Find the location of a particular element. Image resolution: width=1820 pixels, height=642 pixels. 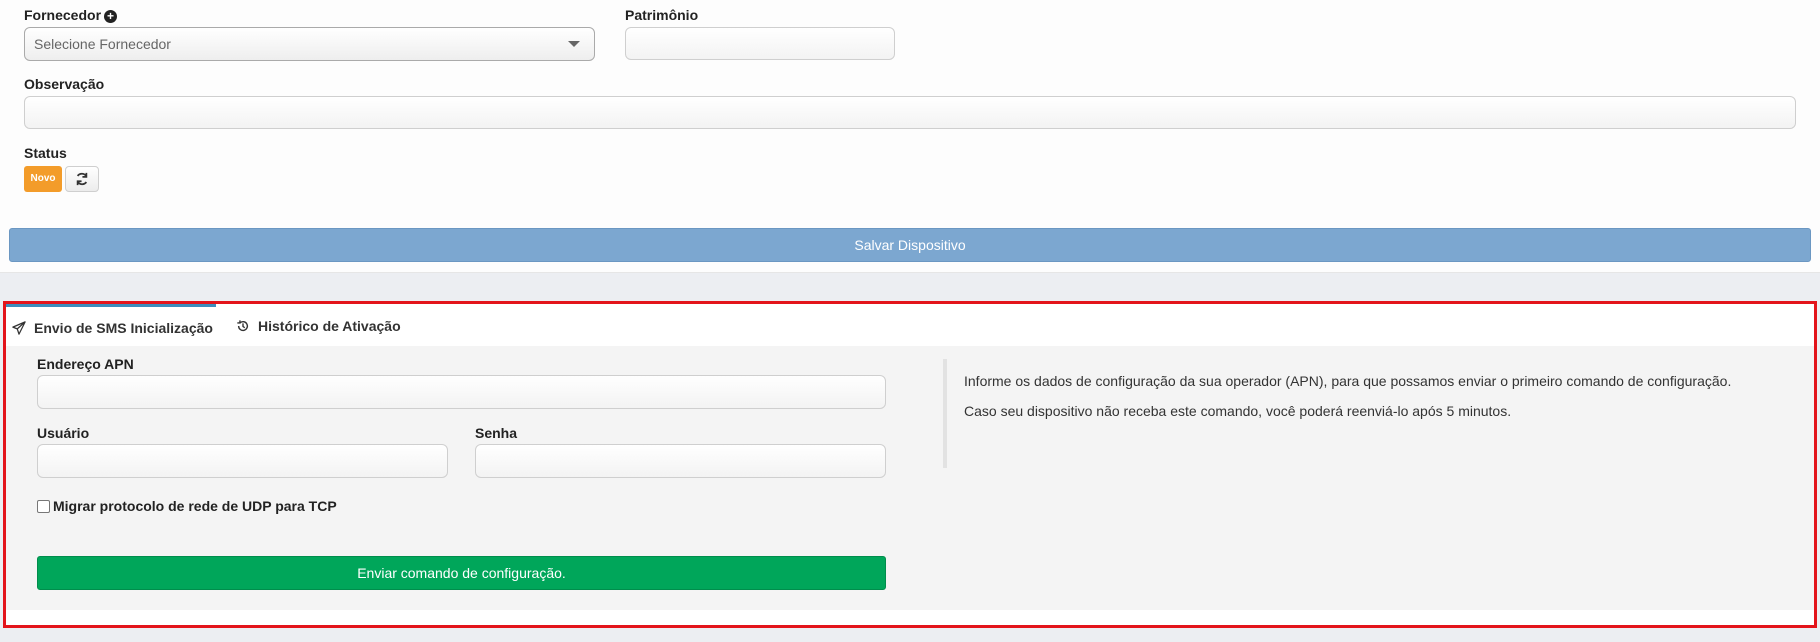

send-config-button: Enviar comando de configuração. is located at coordinates (461, 573).